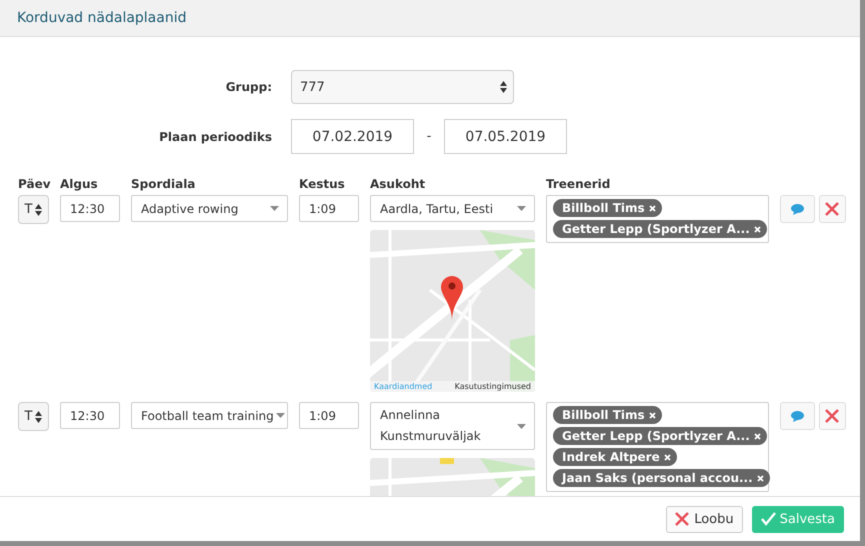 The height and width of the screenshot is (546, 865). Describe the element at coordinates (492, 386) in the screenshot. I see `map-link: Kasutustingimused` at that location.